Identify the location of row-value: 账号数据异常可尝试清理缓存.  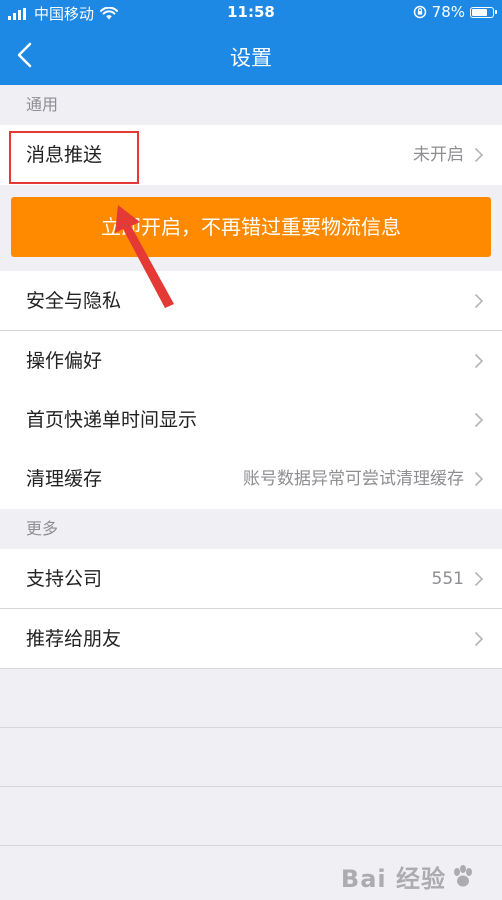
(353, 479).